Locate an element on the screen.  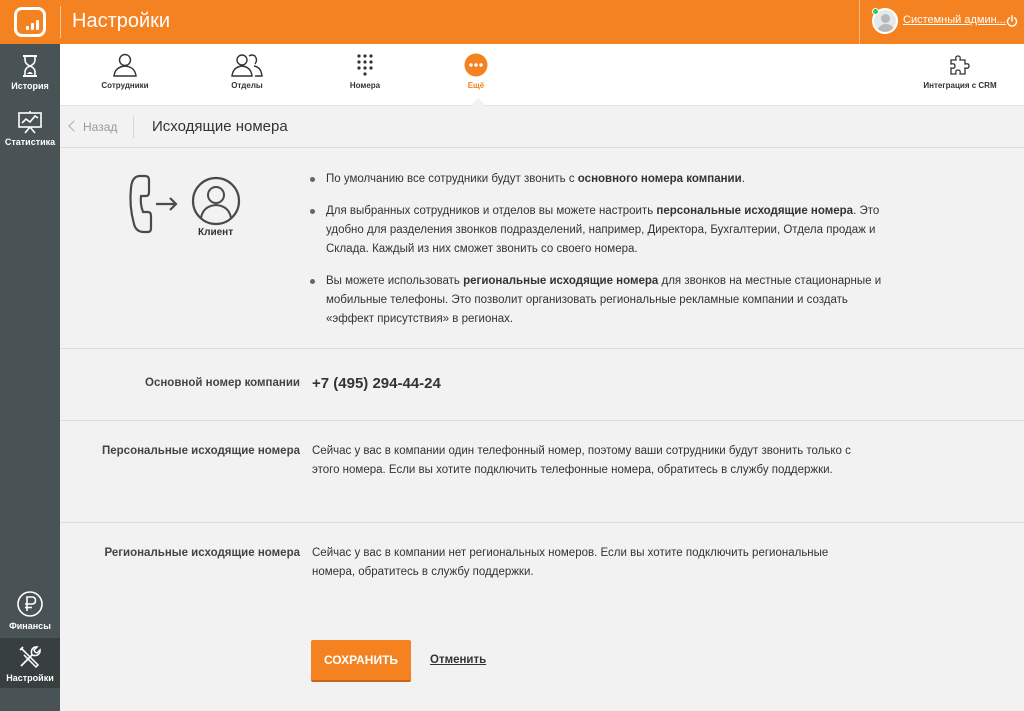
regional-numbers-label: Региональные исходящие номера is located at coordinates (202, 553).